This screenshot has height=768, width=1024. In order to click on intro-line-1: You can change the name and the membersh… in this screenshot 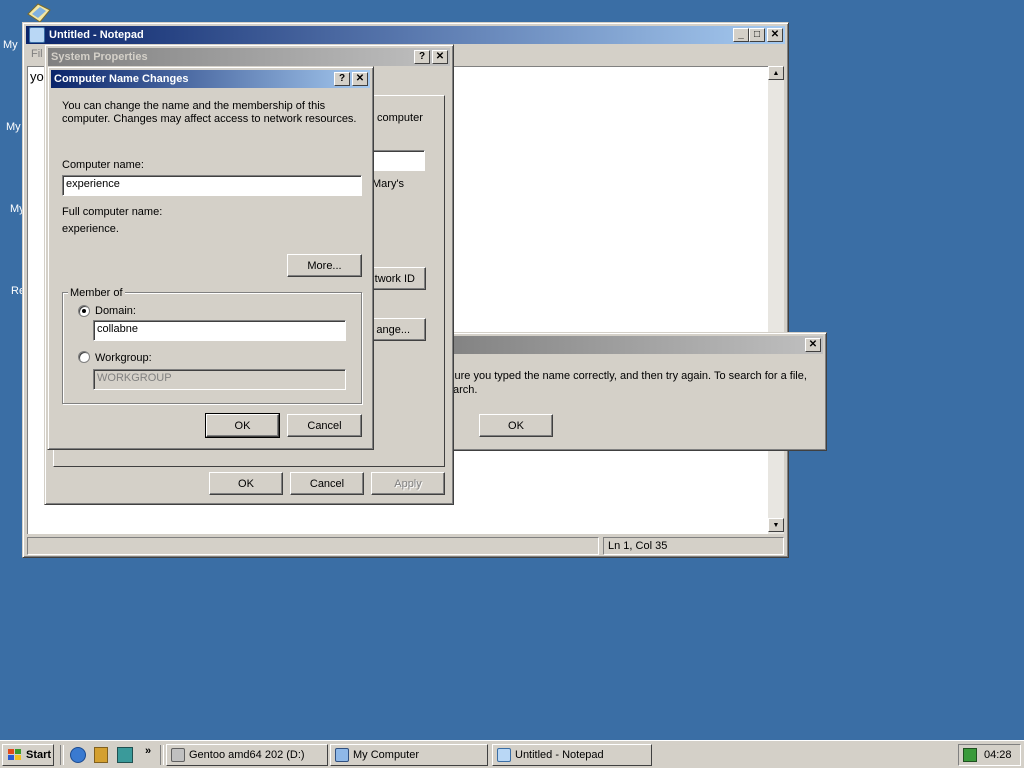, I will do `click(194, 106)`.